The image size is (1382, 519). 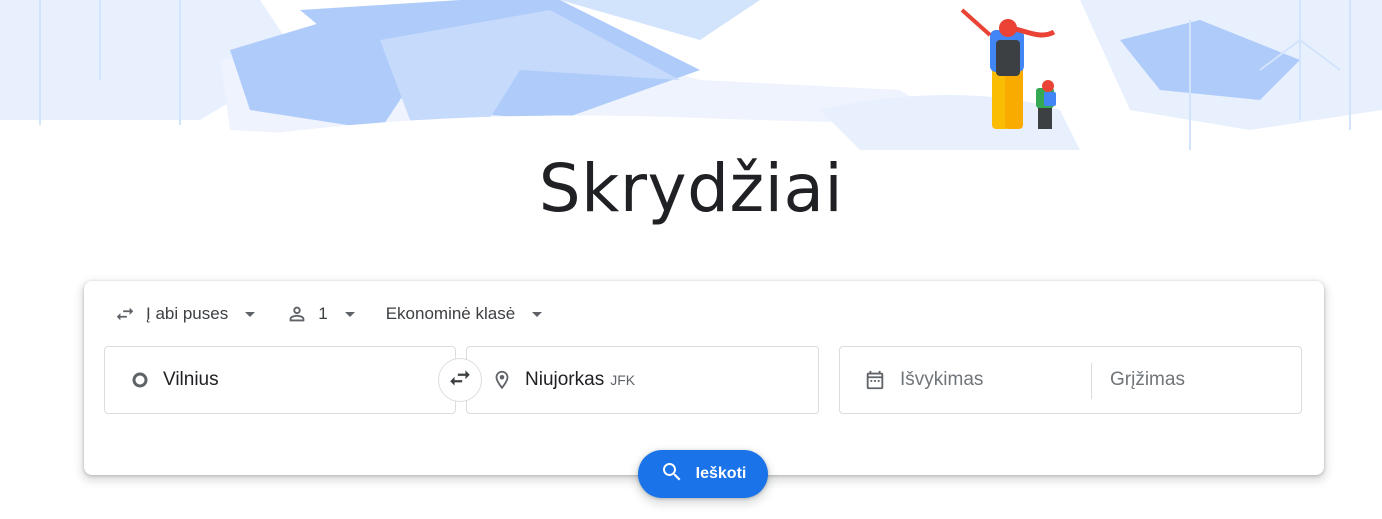 What do you see at coordinates (672, 474) in the screenshot?
I see `search-icon` at bounding box center [672, 474].